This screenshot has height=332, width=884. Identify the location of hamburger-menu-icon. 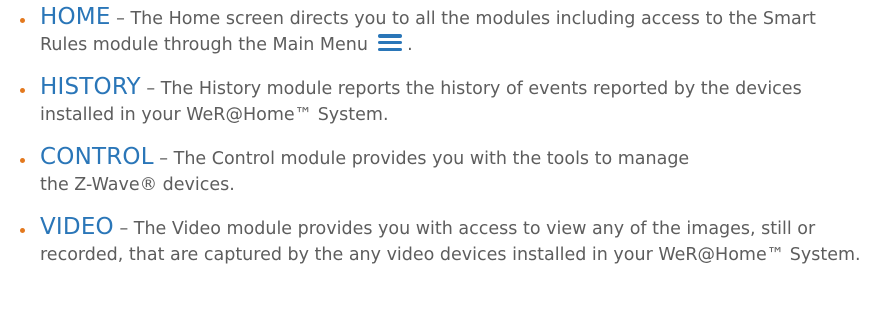
(389, 43).